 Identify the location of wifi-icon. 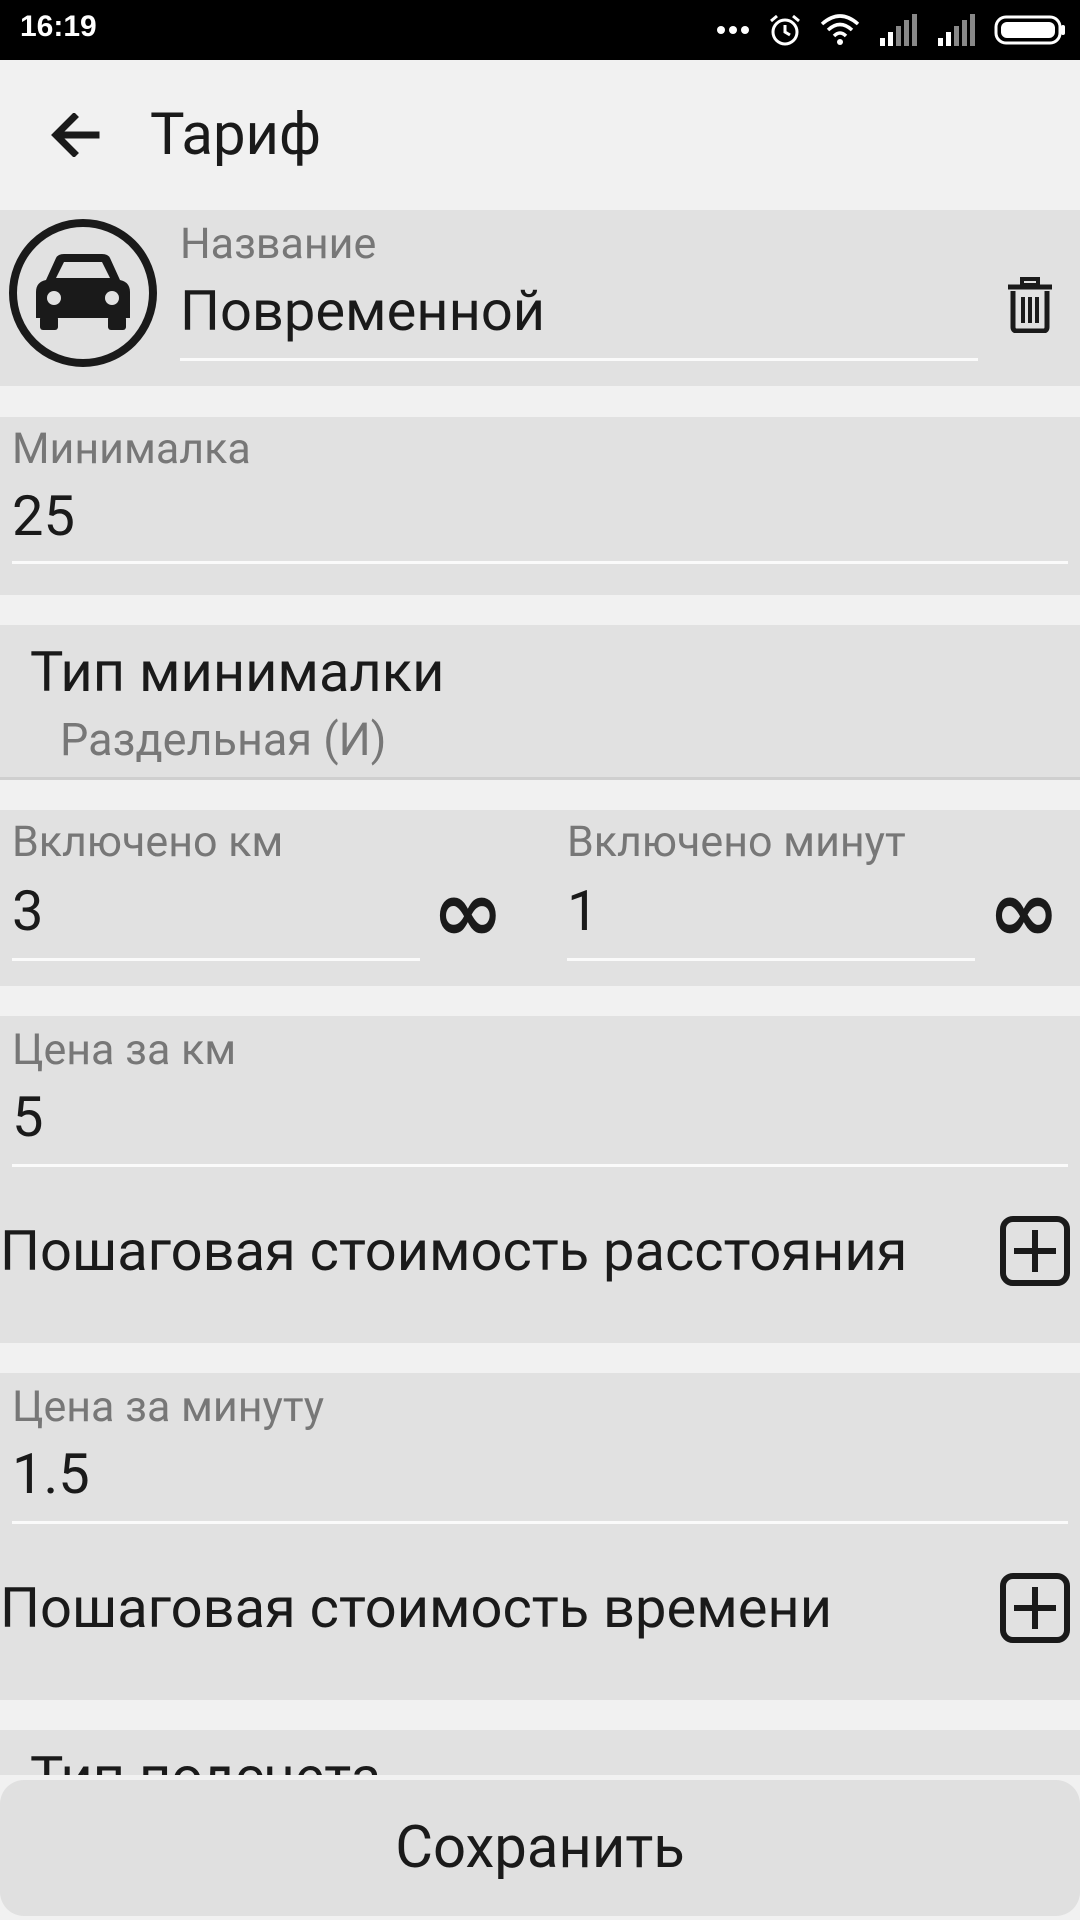
(840, 29).